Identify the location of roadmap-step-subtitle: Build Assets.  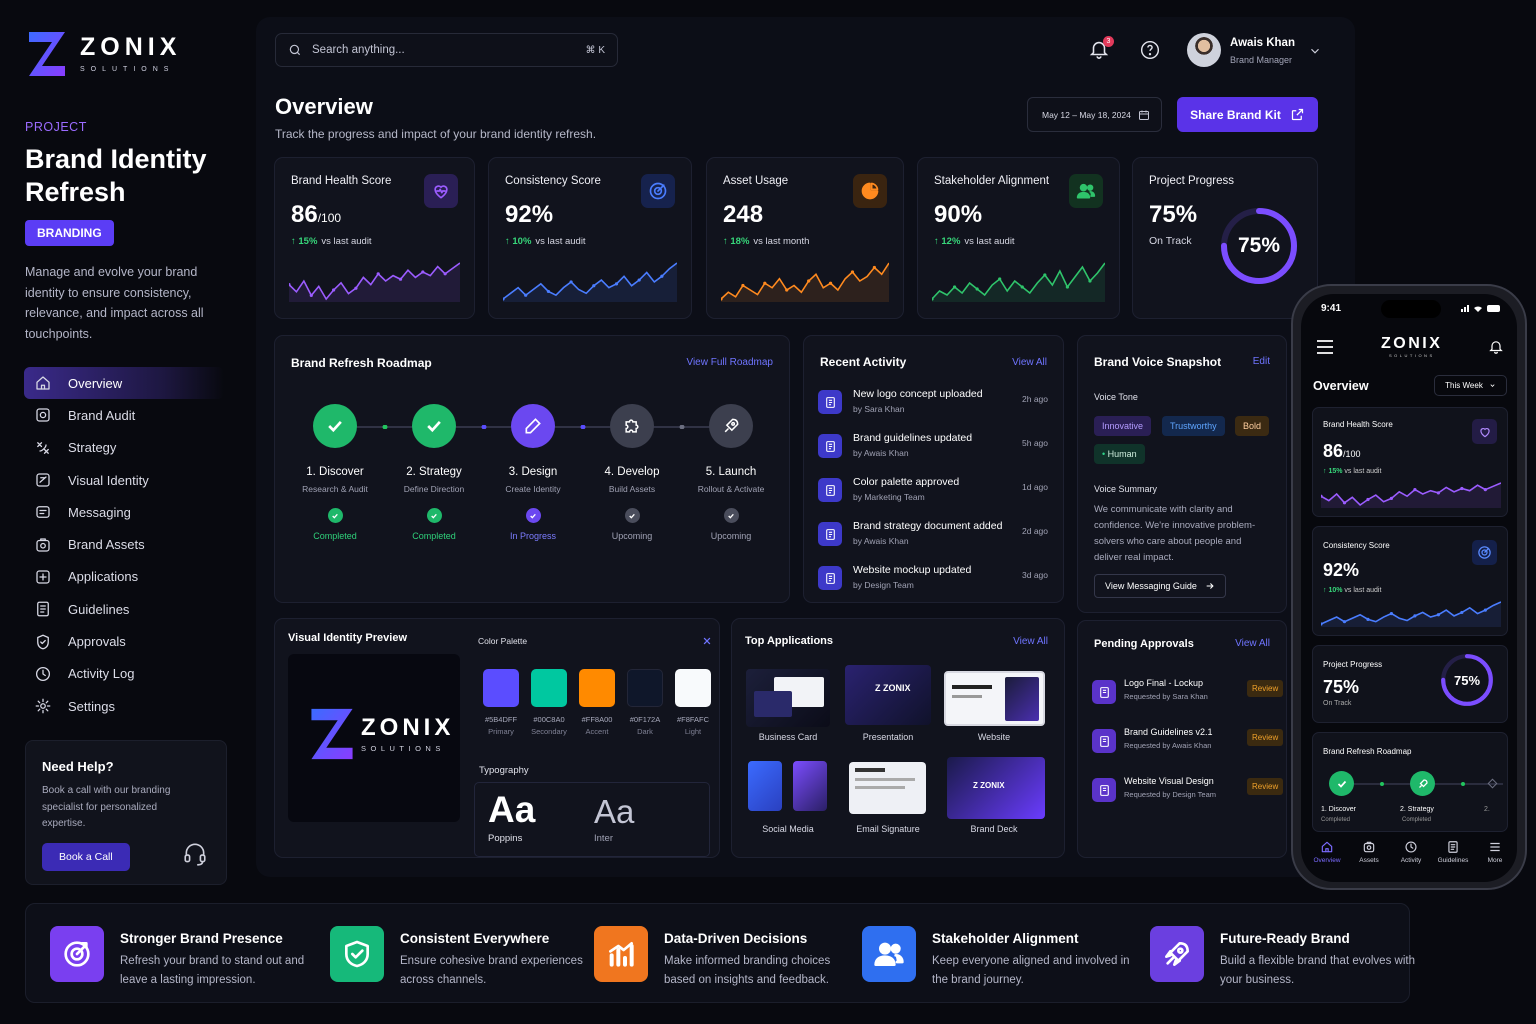
(632, 489).